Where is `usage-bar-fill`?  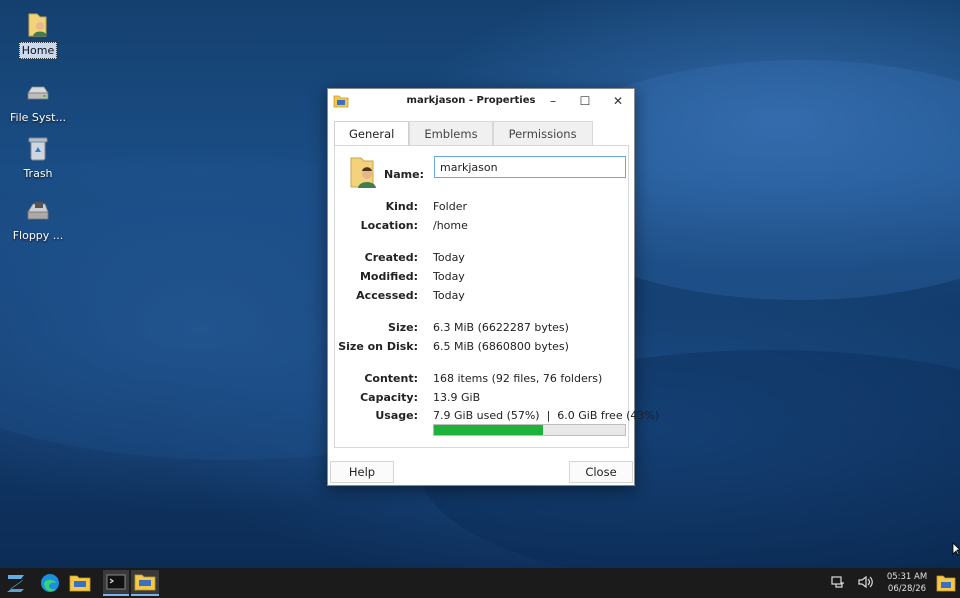
usage-bar-fill is located at coordinates (488, 430).